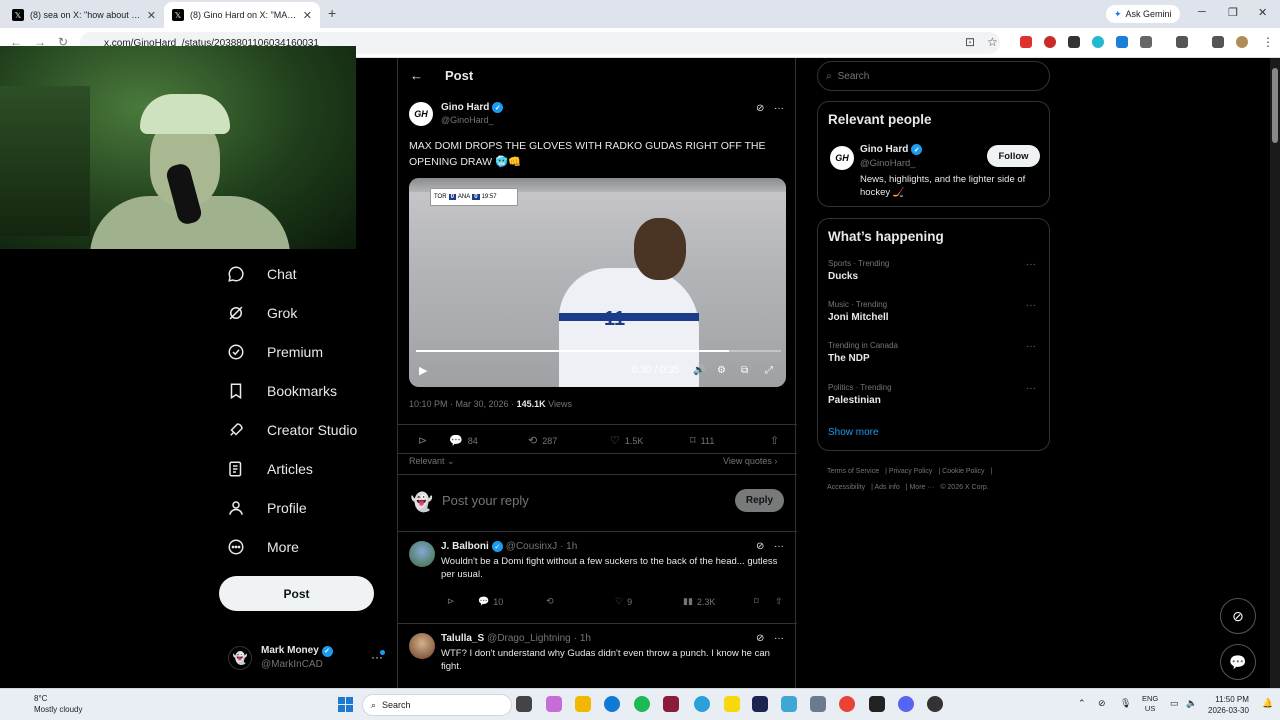  What do you see at coordinates (308, 659) in the screenshot?
I see `account-switcher: 👻 Mark Money ✓ @MarkInCAD ···` at bounding box center [308, 659].